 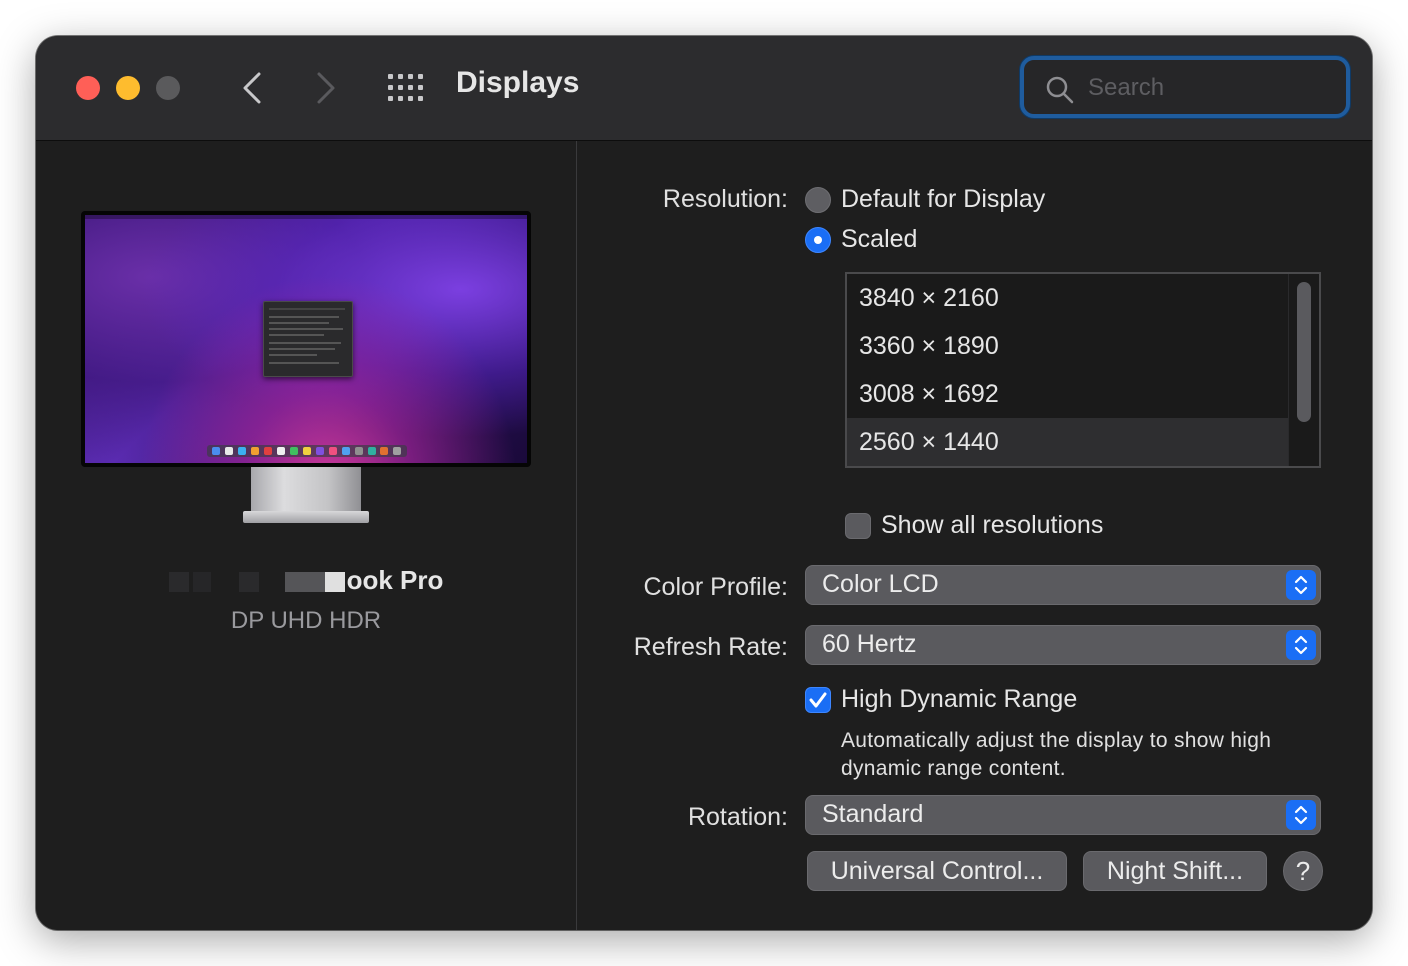 What do you see at coordinates (1068, 346) in the screenshot?
I see `resolution-option: 3360 × 1890` at bounding box center [1068, 346].